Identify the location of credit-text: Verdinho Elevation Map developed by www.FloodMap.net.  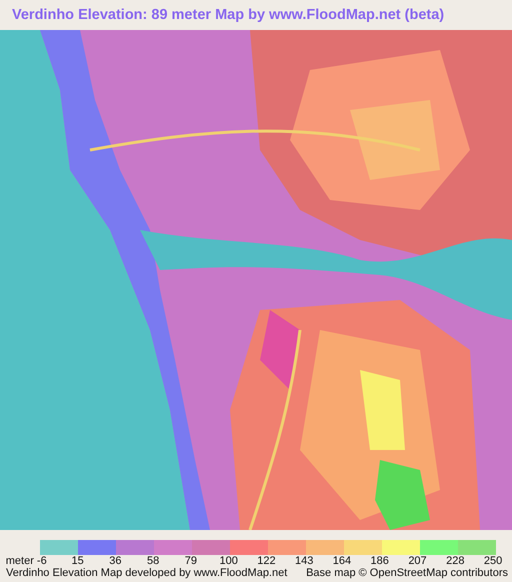
(147, 573).